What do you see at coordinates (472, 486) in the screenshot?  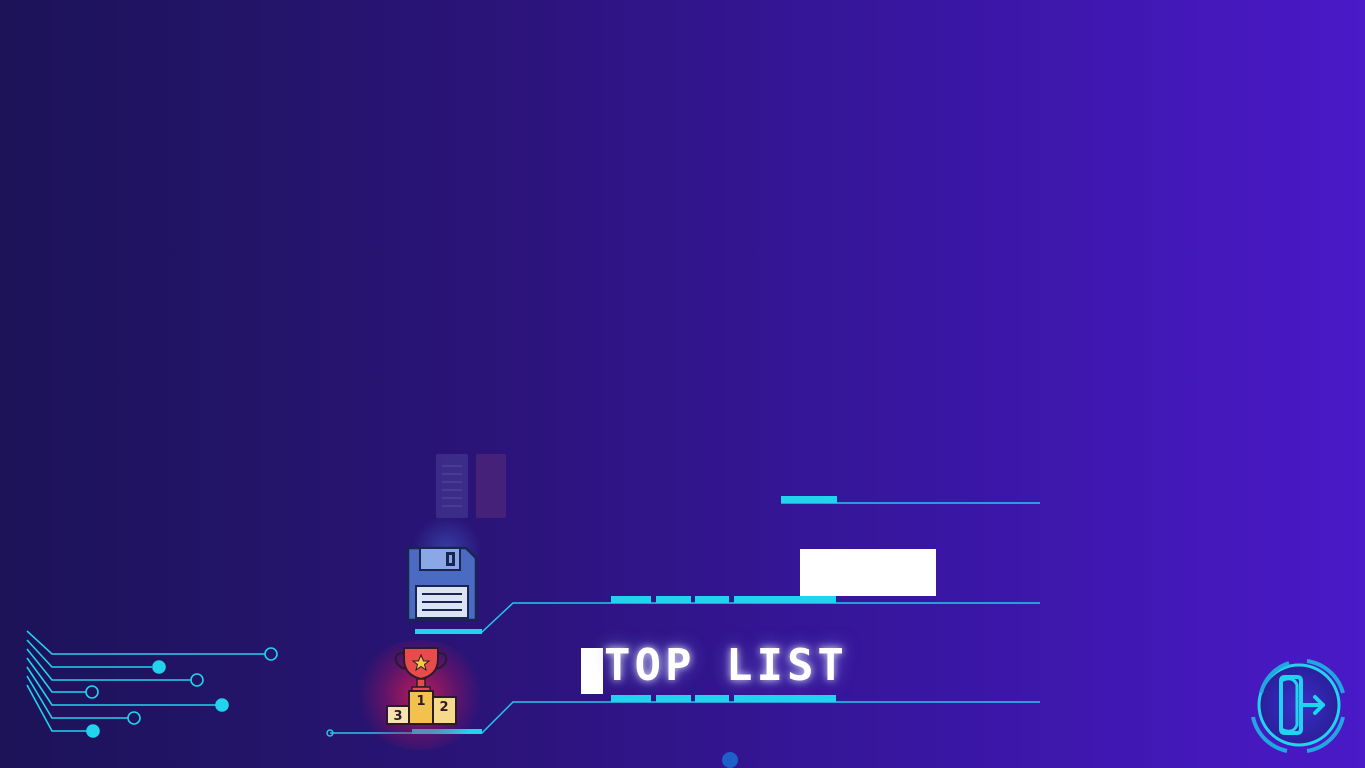 I see `code-list-icon` at bounding box center [472, 486].